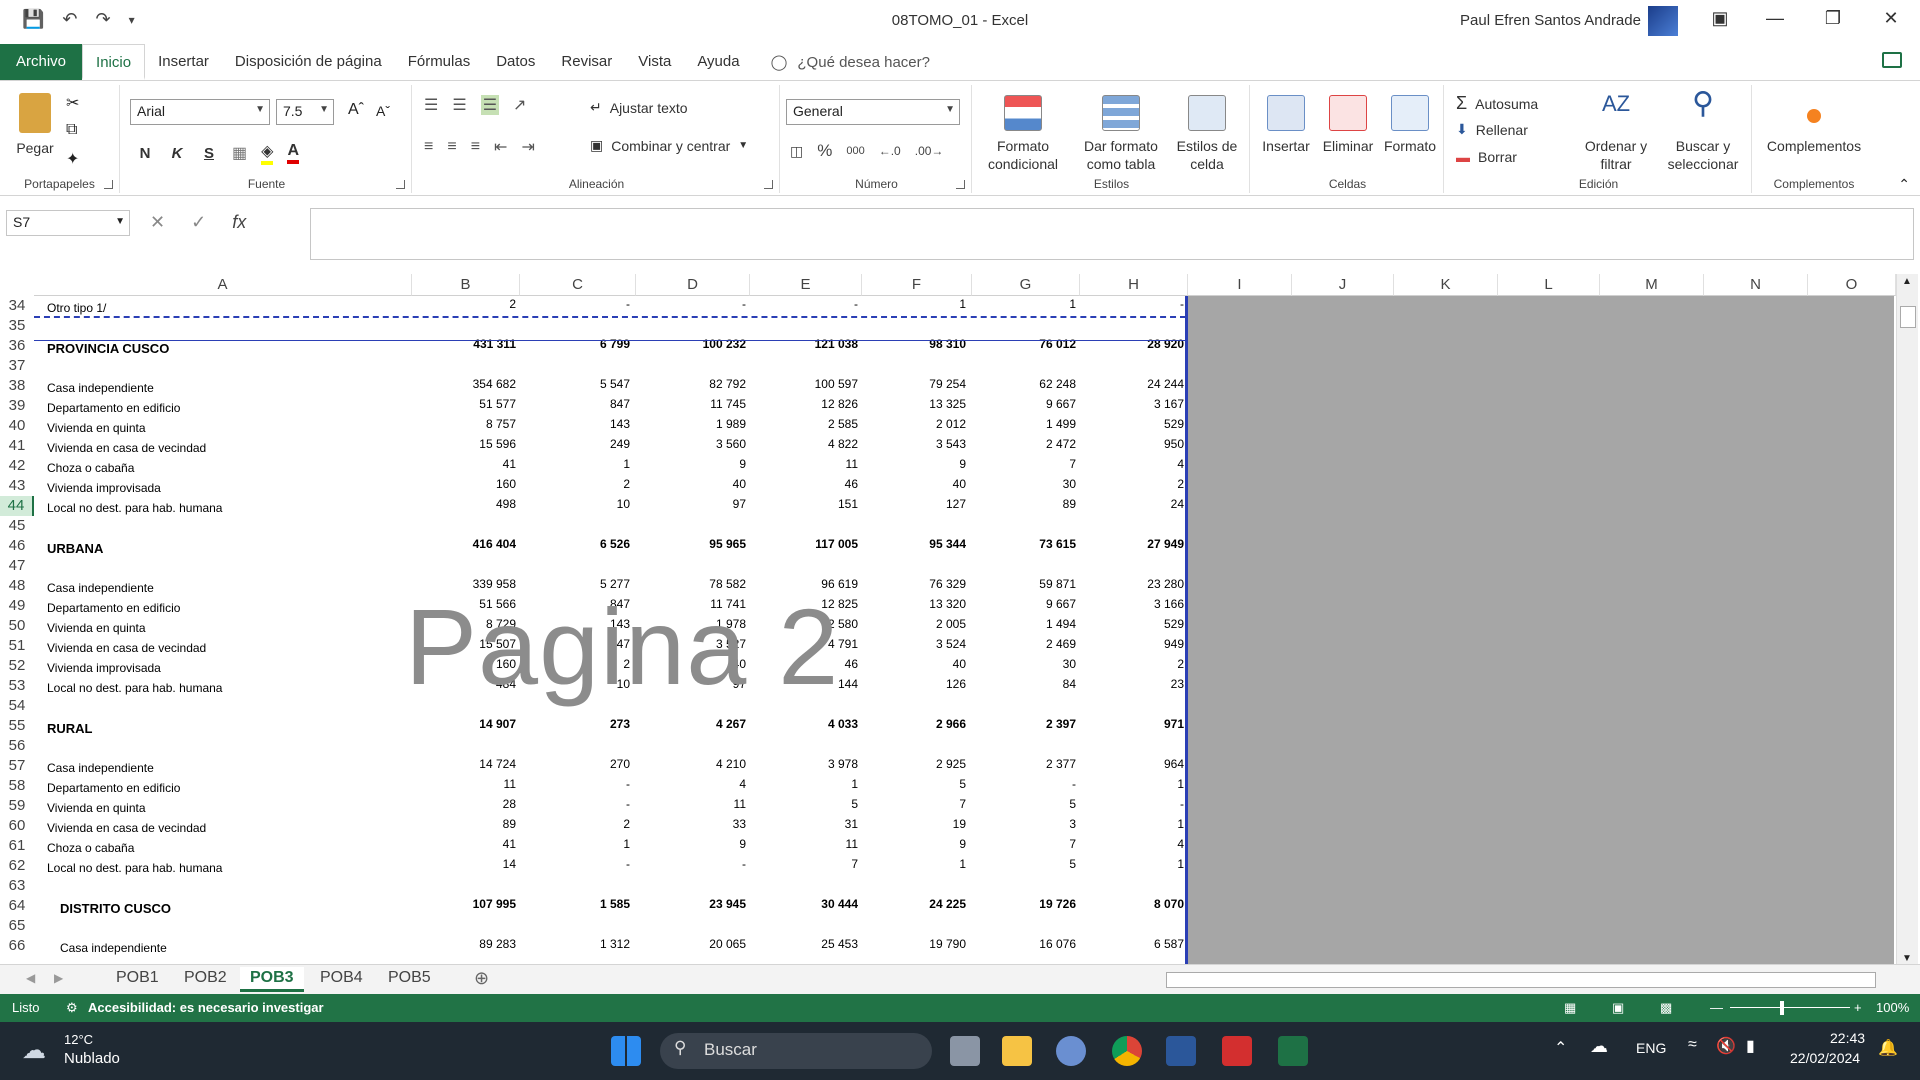 This screenshot has height=1080, width=1920. What do you see at coordinates (1112, 234) in the screenshot?
I see `formula-input` at bounding box center [1112, 234].